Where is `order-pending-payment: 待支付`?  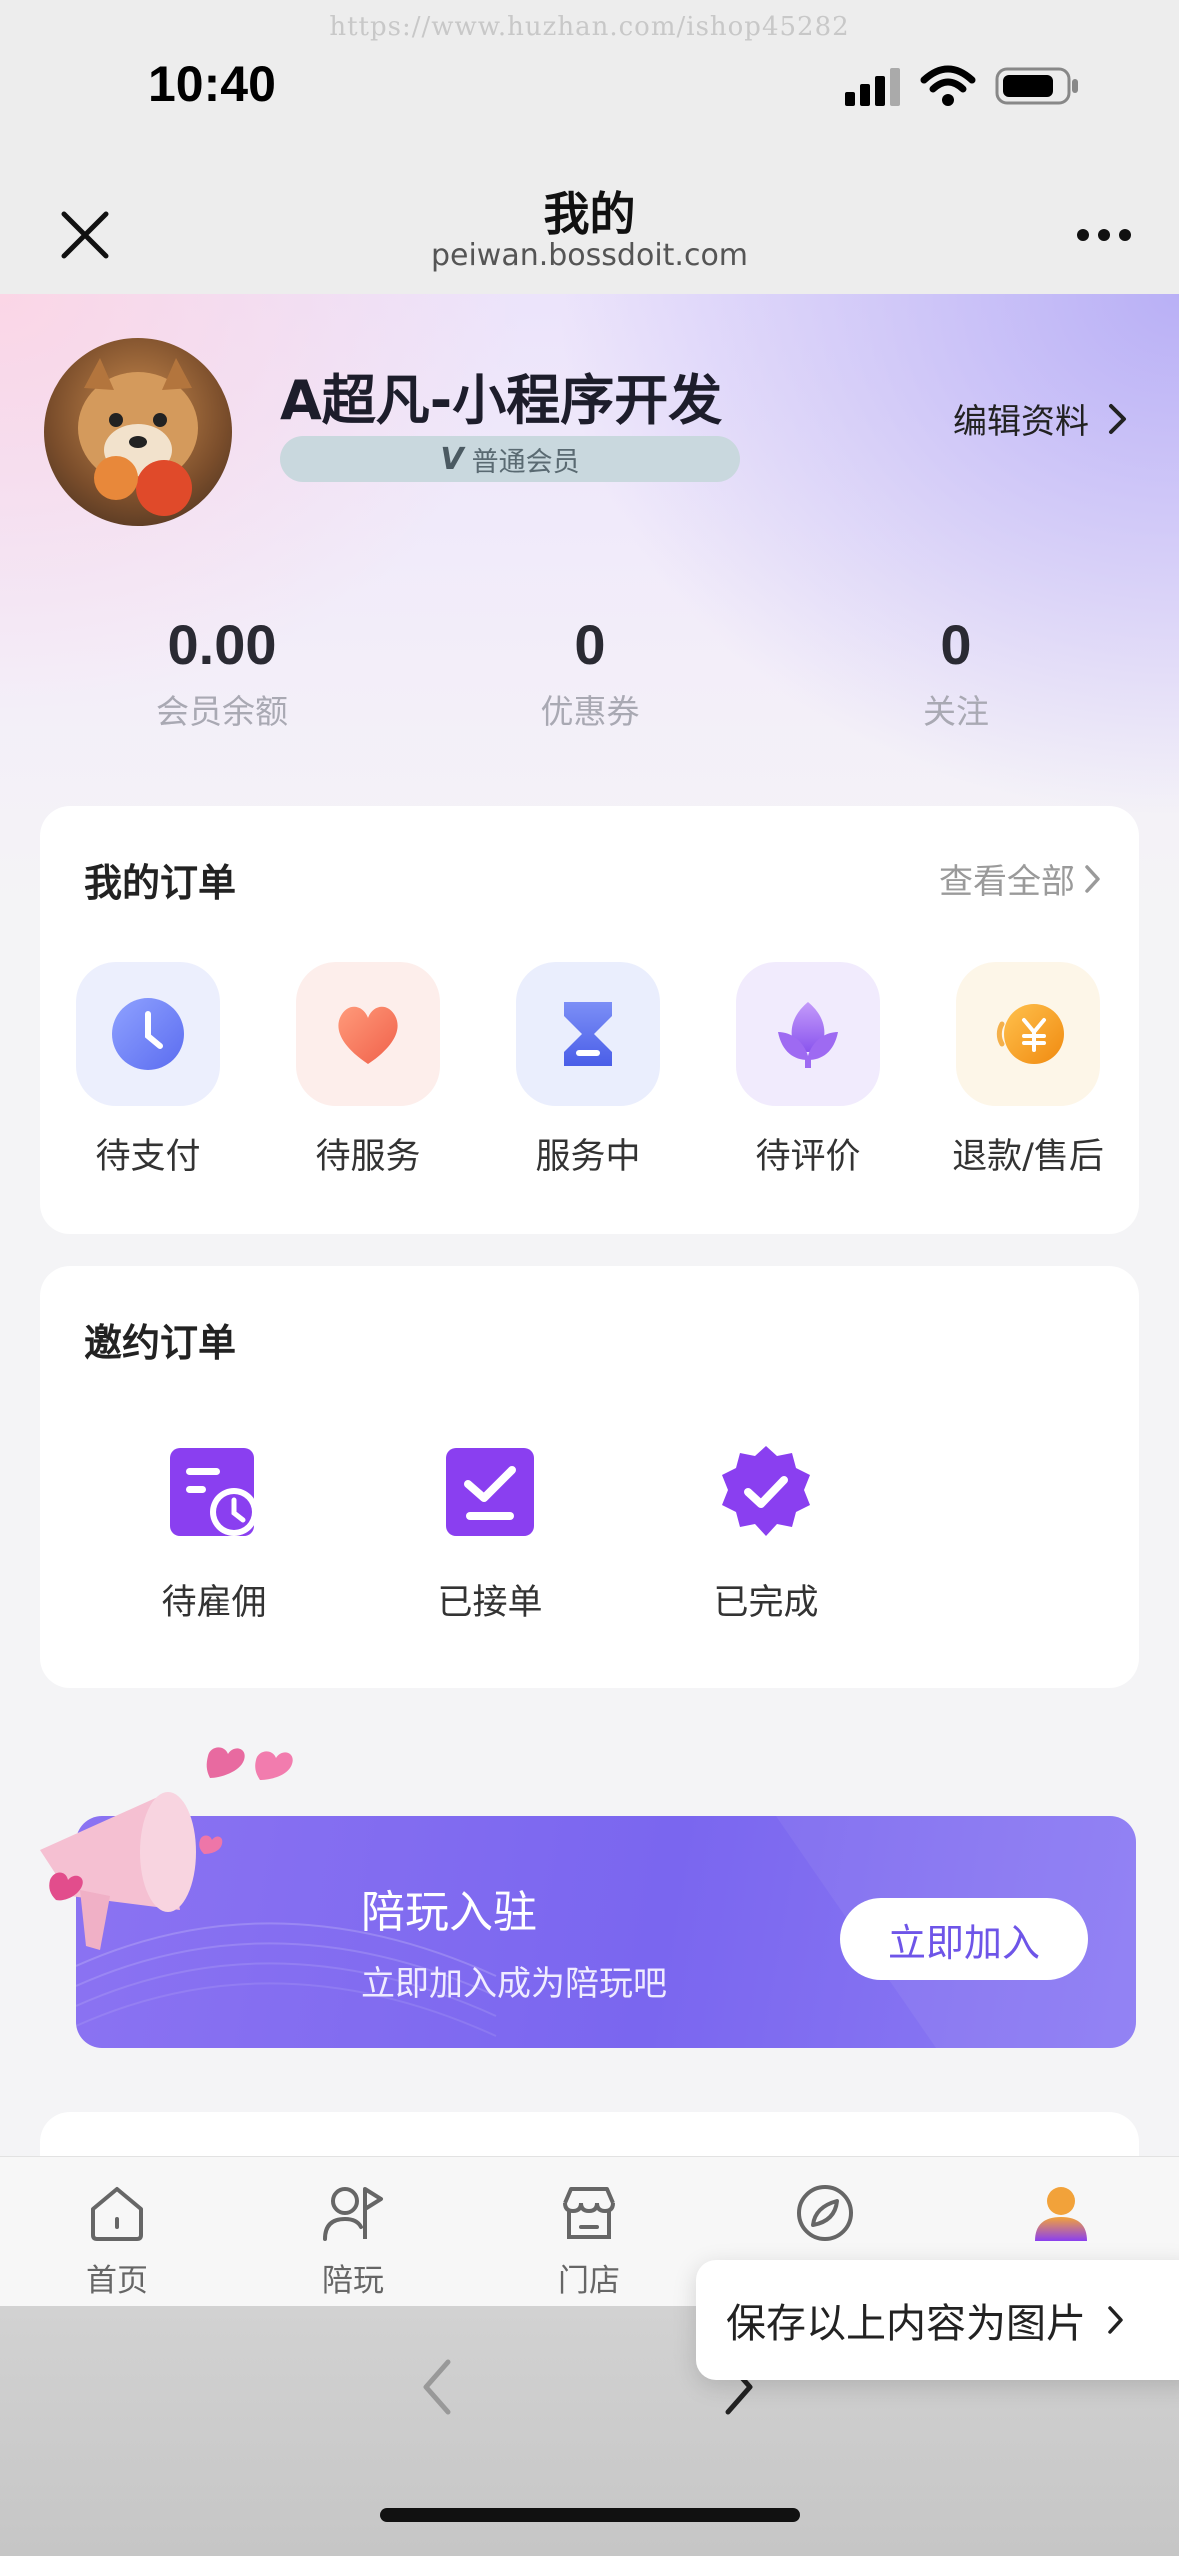 order-pending-payment: 待支付 is located at coordinates (148, 1070).